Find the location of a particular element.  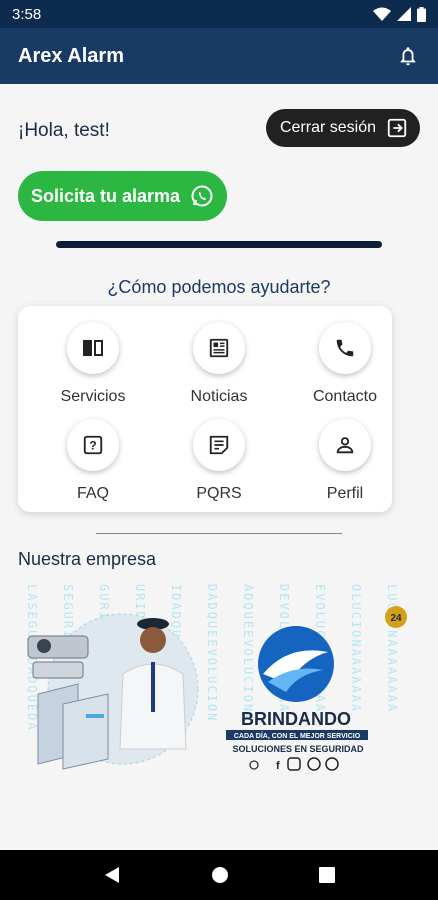

system-nav-bar is located at coordinates (219, 875).